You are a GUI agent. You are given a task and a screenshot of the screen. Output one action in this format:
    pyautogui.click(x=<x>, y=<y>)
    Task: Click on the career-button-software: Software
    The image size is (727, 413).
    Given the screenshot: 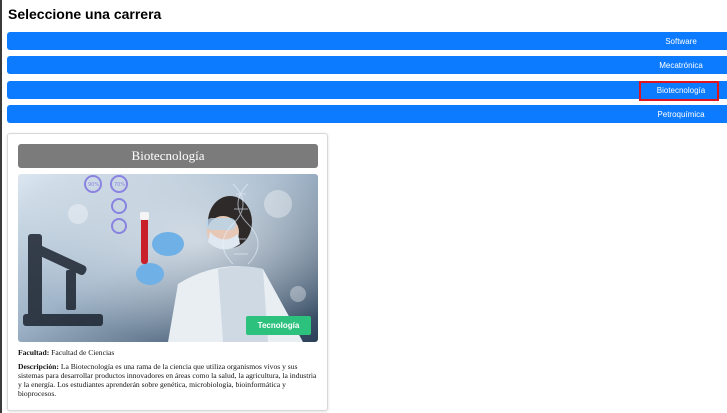 What is the action you would take?
    pyautogui.click(x=367, y=41)
    